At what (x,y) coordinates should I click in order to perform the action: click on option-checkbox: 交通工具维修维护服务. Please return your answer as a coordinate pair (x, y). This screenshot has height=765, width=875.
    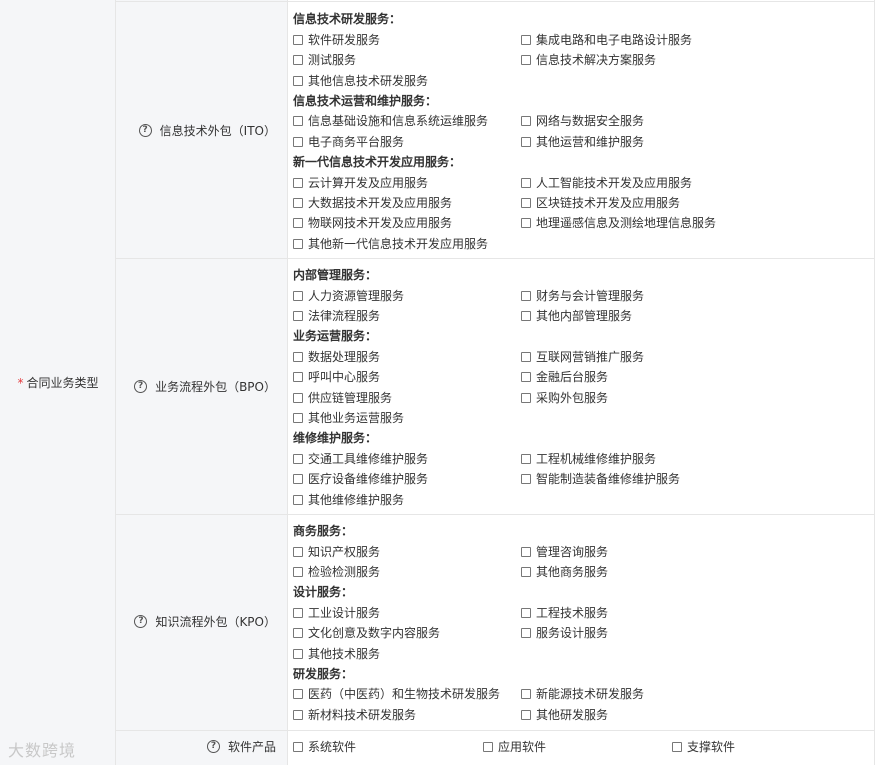
    Looking at the image, I should click on (360, 458).